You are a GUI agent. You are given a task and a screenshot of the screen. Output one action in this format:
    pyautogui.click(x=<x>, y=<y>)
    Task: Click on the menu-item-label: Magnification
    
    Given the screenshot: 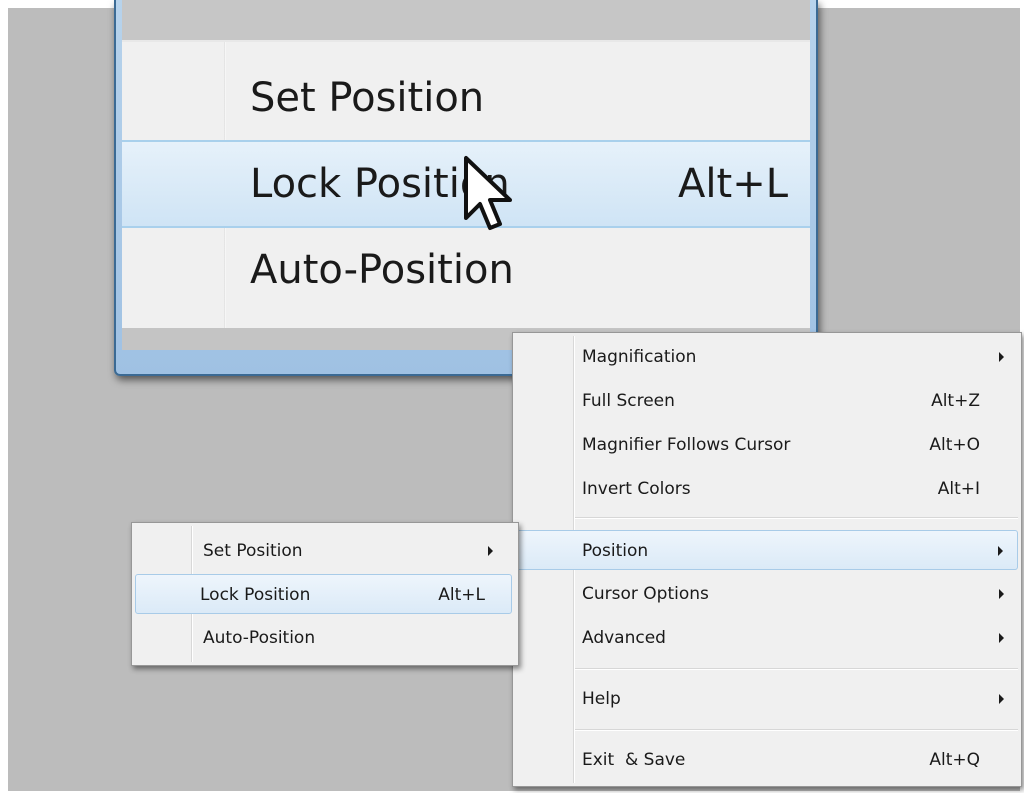 What is the action you would take?
    pyautogui.click(x=639, y=357)
    